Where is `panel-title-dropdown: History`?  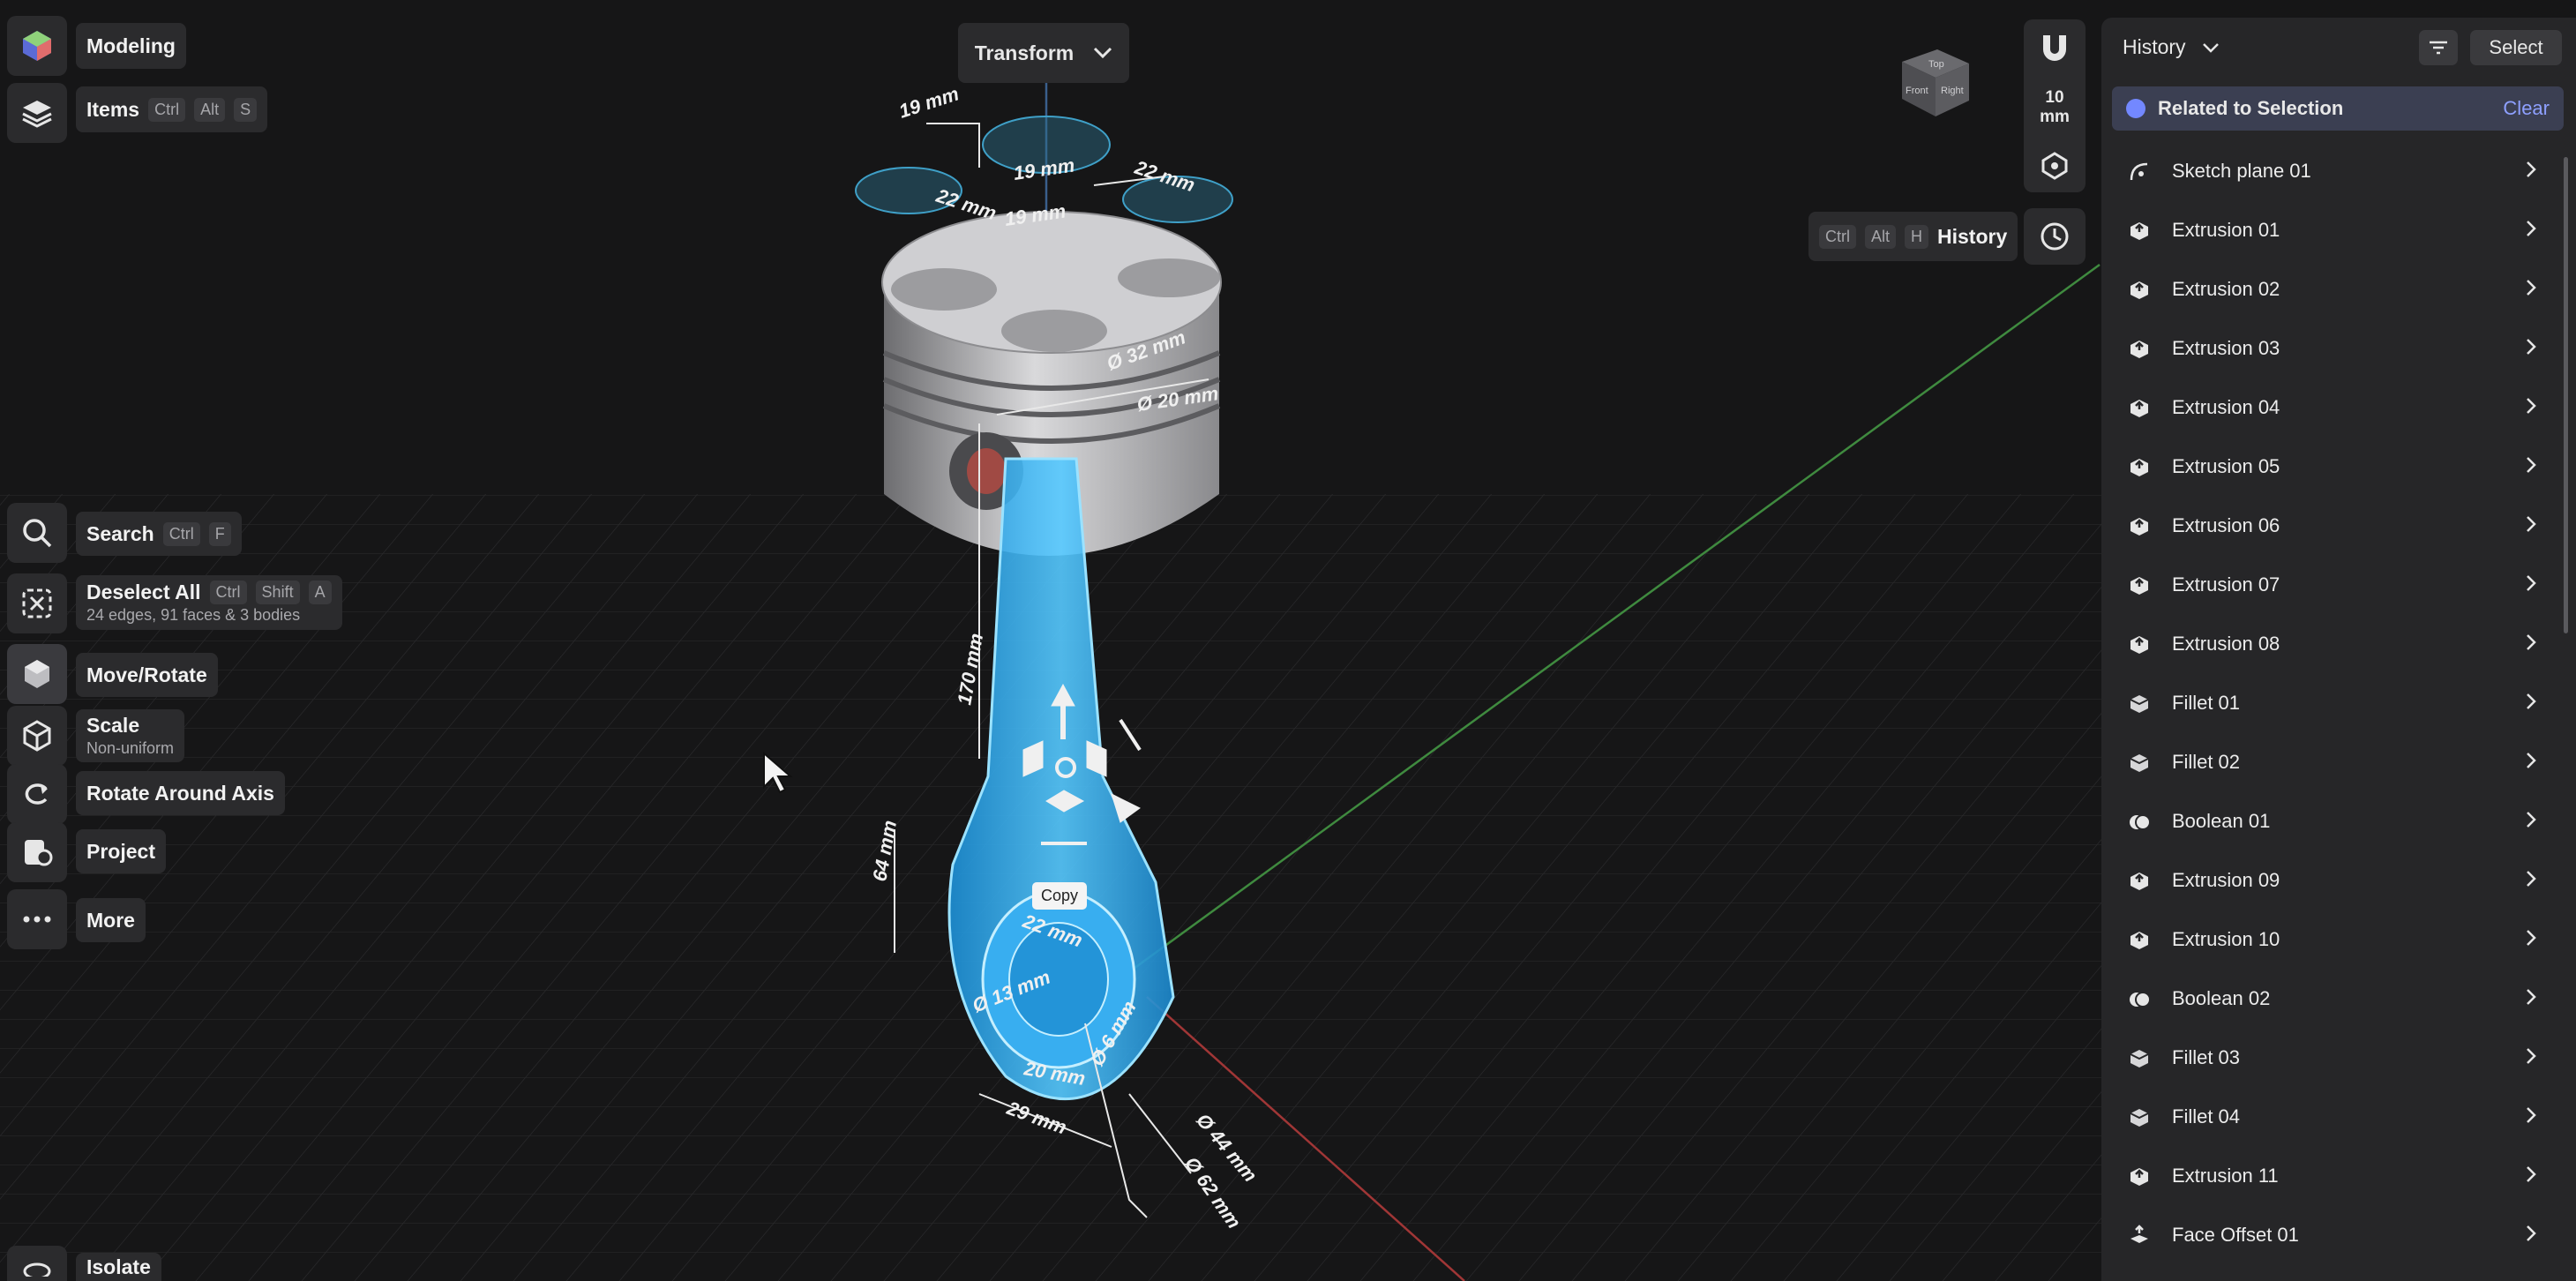 panel-title-dropdown: History is located at coordinates (2172, 47).